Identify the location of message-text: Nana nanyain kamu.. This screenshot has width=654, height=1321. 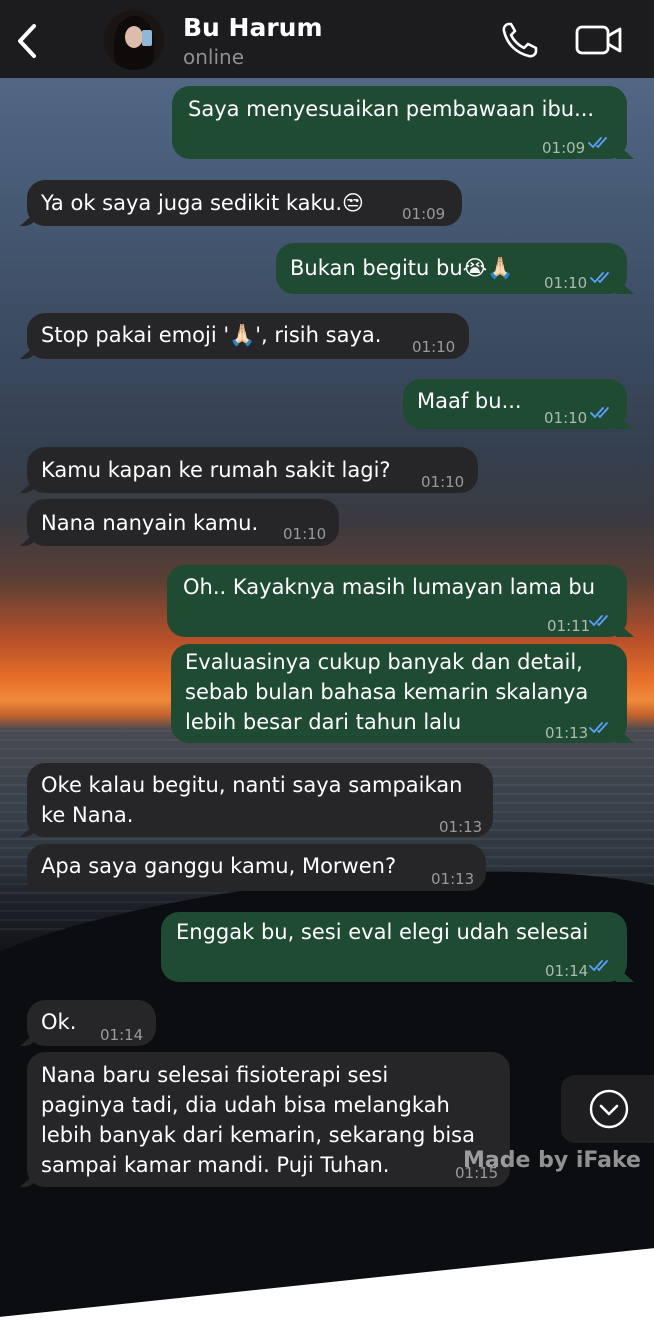
(150, 523).